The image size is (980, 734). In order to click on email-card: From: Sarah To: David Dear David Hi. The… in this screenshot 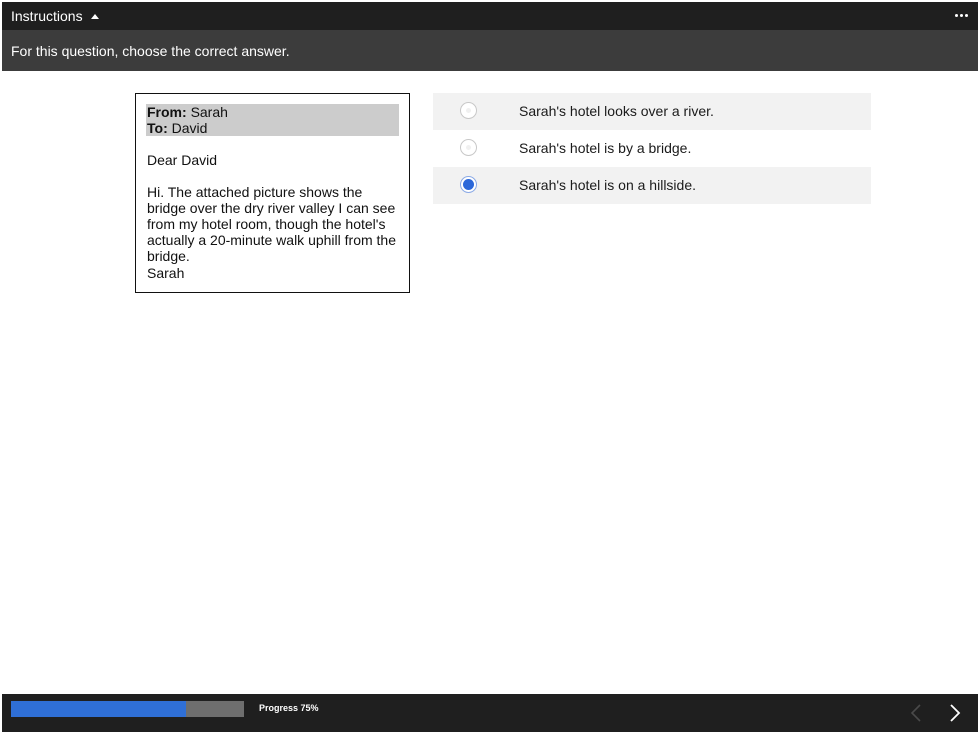, I will do `click(272, 193)`.